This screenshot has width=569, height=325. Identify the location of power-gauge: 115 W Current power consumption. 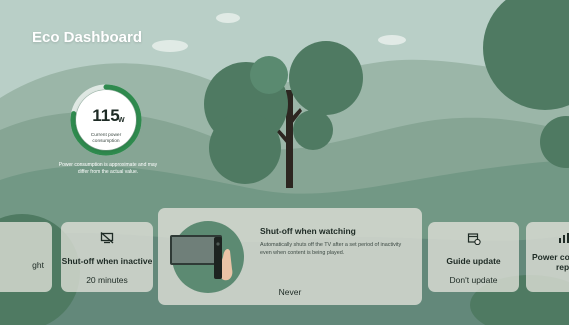
(106, 120).